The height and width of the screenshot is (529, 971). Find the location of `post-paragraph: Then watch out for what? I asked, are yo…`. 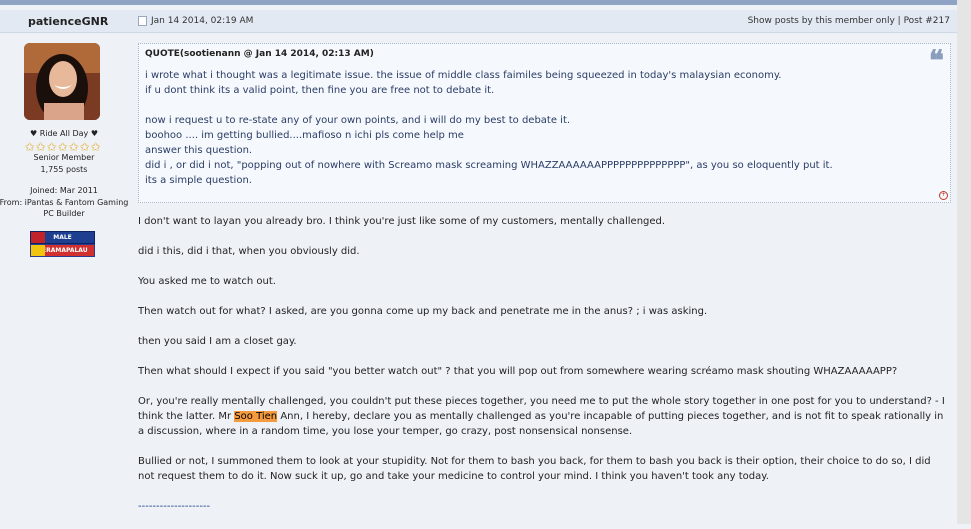

post-paragraph: Then watch out for what? I asked, are yo… is located at coordinates (423, 311).